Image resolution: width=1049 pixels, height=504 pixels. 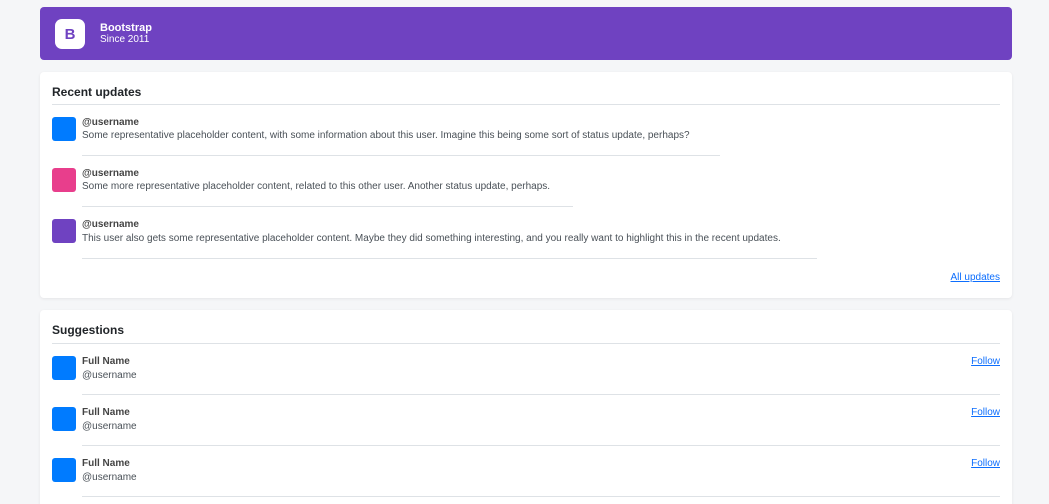 I want to click on card-title: Recent updates, so click(x=97, y=92).